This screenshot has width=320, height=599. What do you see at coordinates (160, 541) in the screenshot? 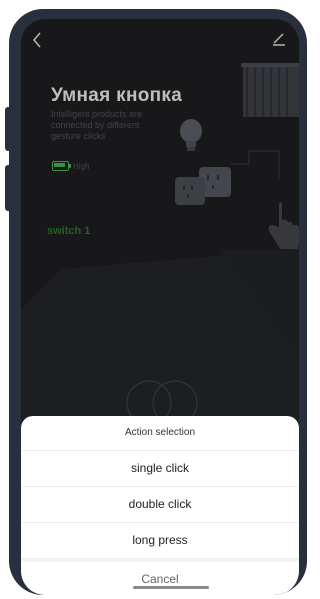
I see `option-long-press: long press` at bounding box center [160, 541].